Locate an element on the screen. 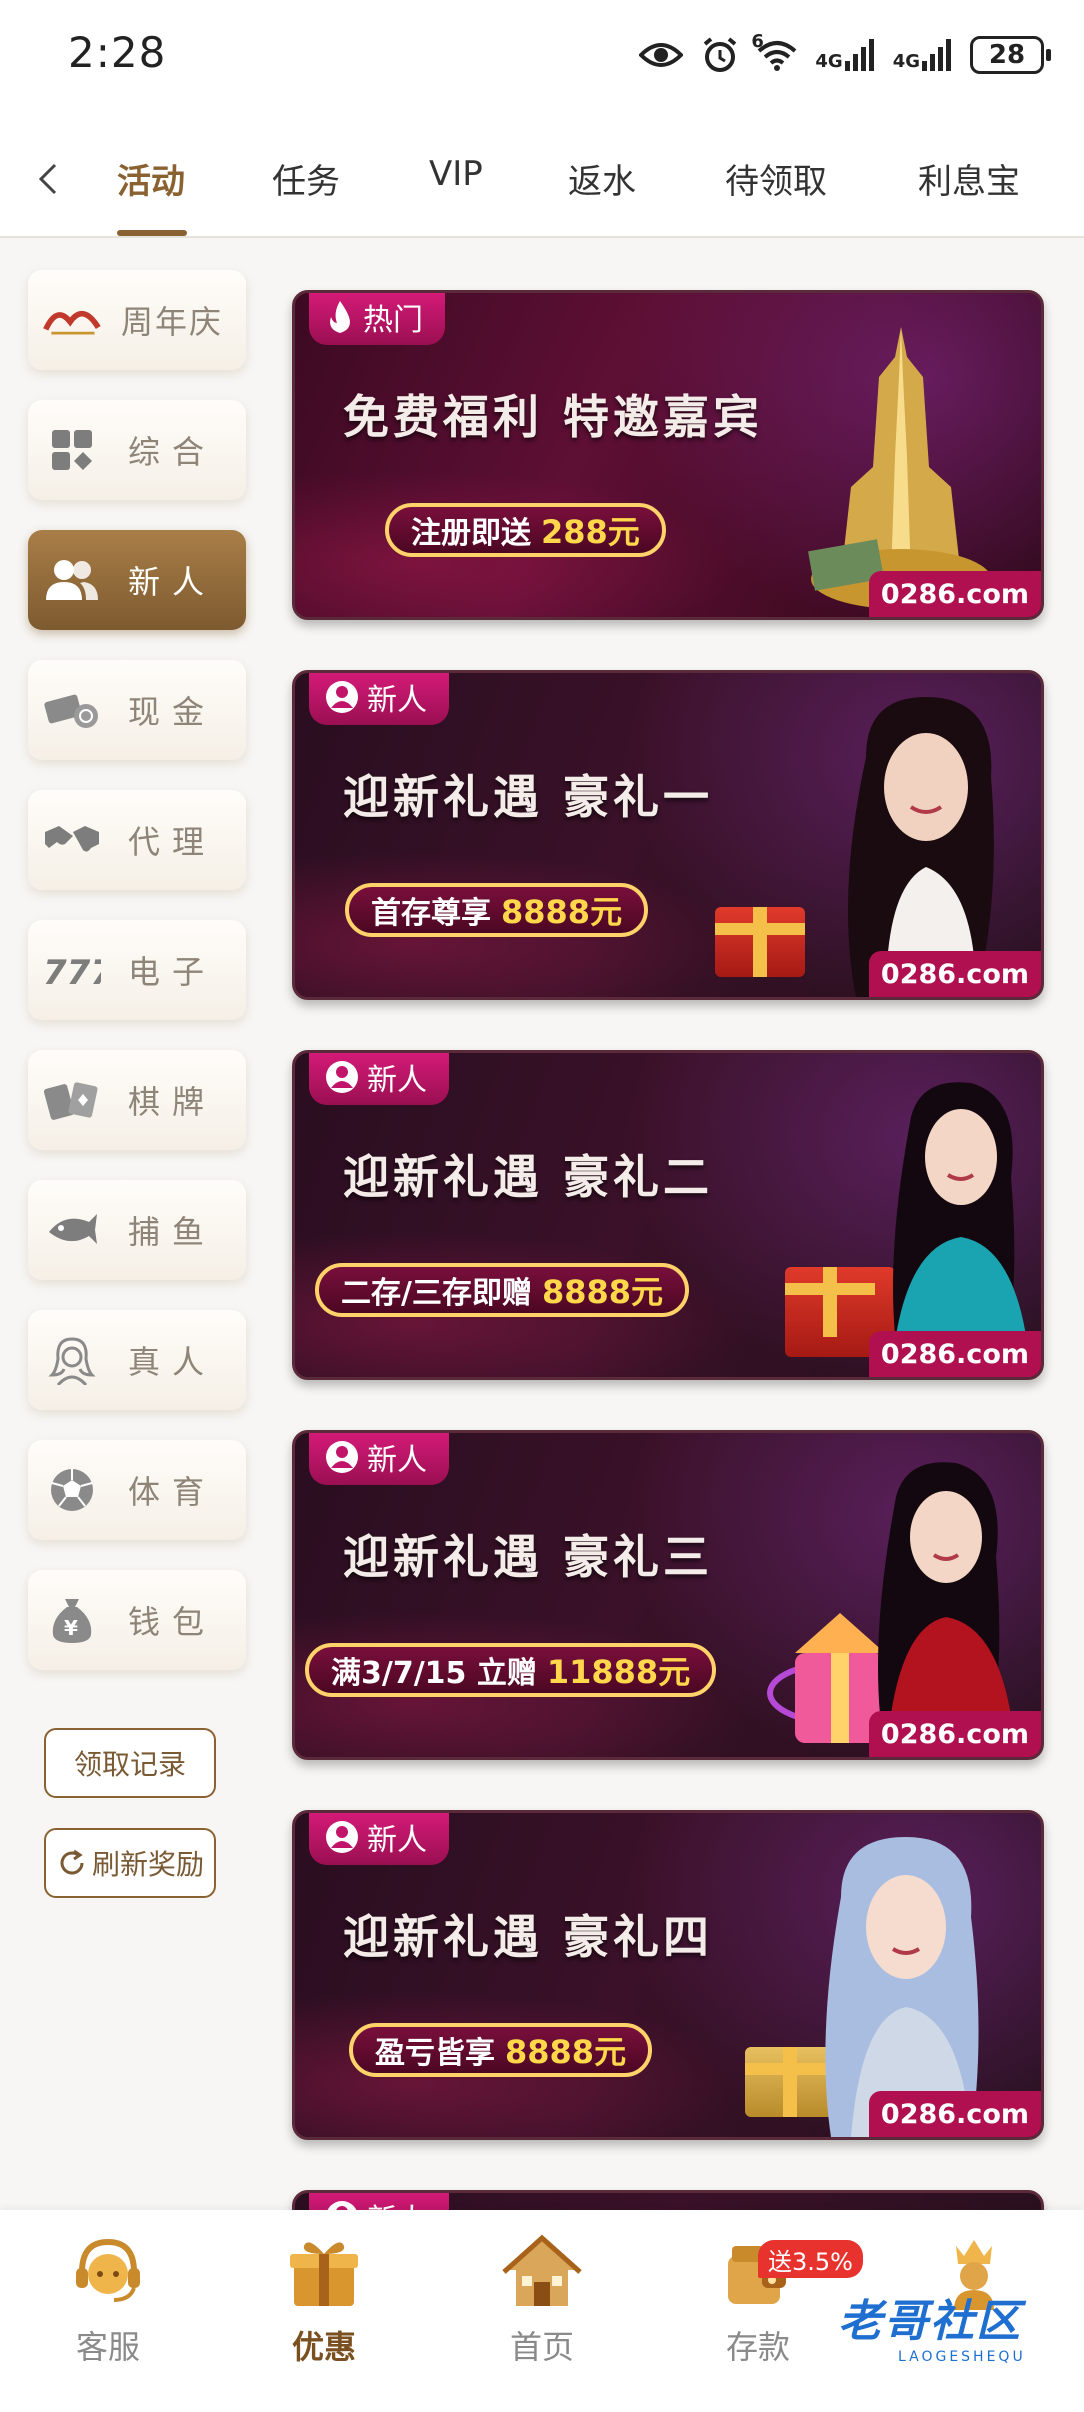  promo-banner-newcomer-1: 新人 迎新礼遇 豪礼一 首存尊享 8888元 0286.com is located at coordinates (668, 835).